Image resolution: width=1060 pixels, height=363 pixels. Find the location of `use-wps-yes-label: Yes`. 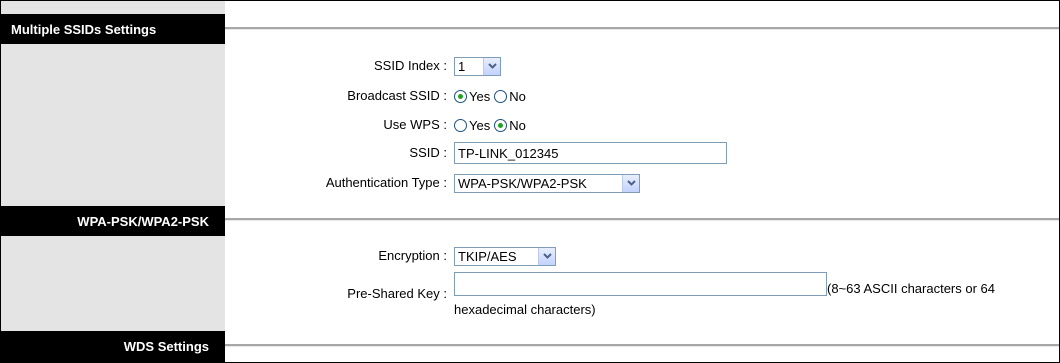

use-wps-yes-label: Yes is located at coordinates (480, 125).